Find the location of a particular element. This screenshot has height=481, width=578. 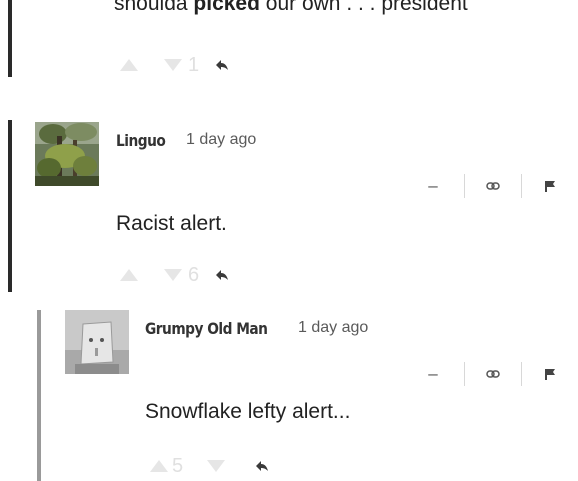

comment-body: shoulda picked our own . . . president is located at coordinates (291, 7).